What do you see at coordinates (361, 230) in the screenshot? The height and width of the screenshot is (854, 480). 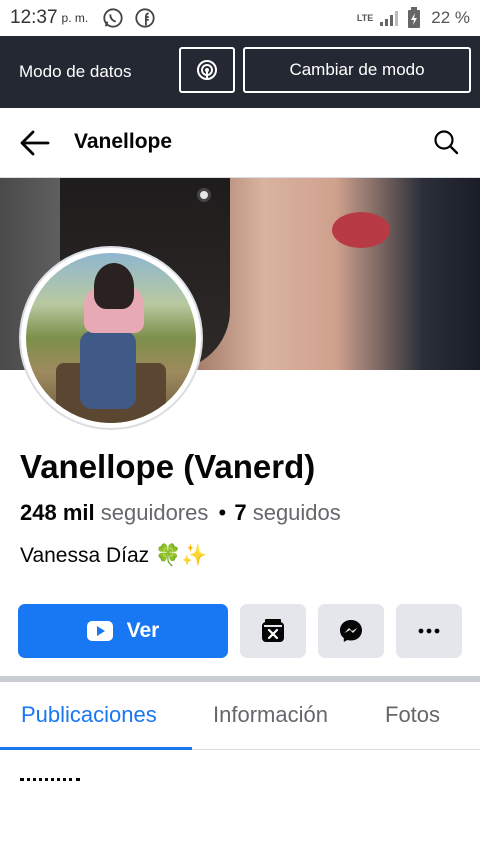 I see `cover-lips-shape` at bounding box center [361, 230].